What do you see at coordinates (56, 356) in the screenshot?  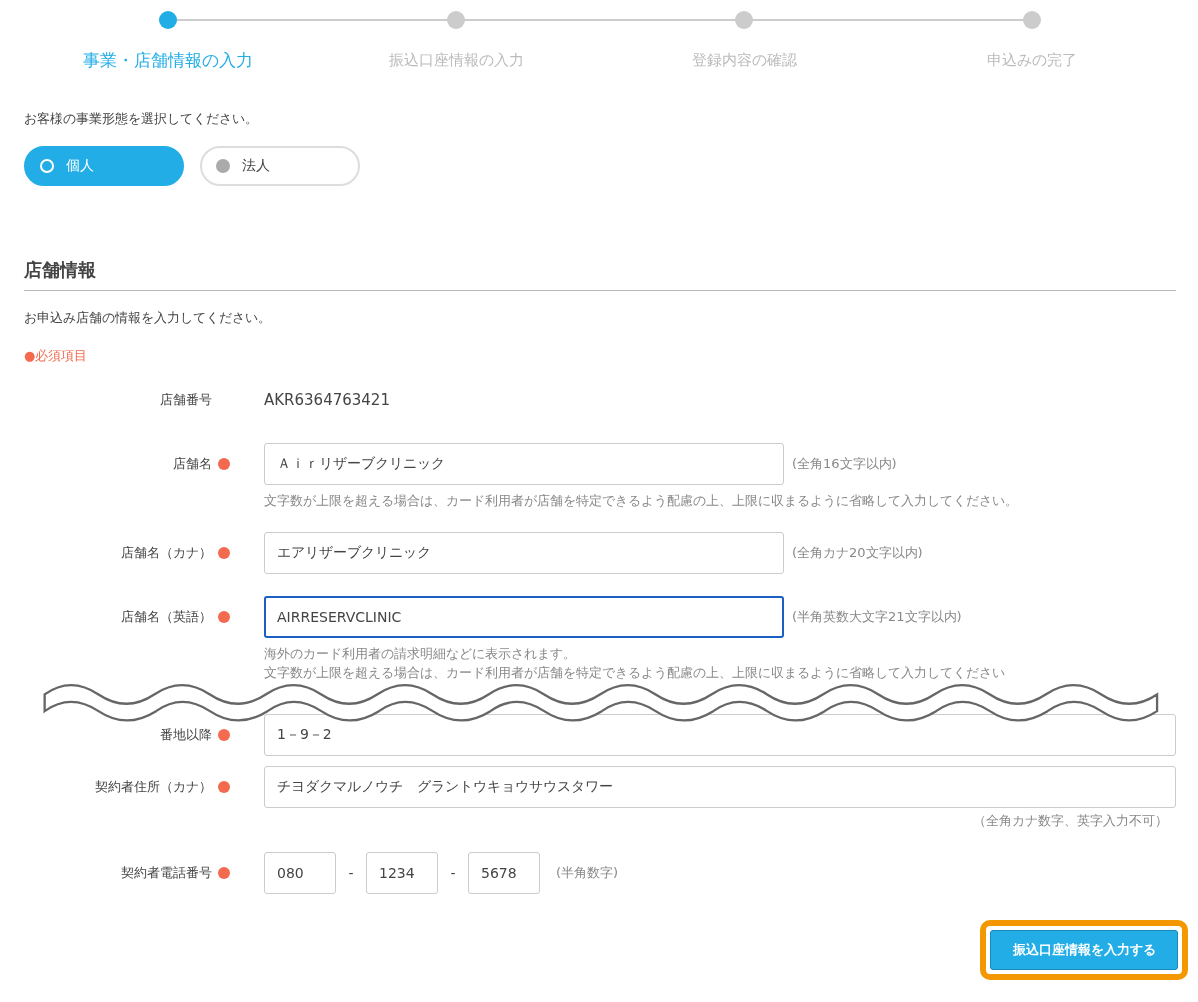 I see `required-note: ●必須項目` at bounding box center [56, 356].